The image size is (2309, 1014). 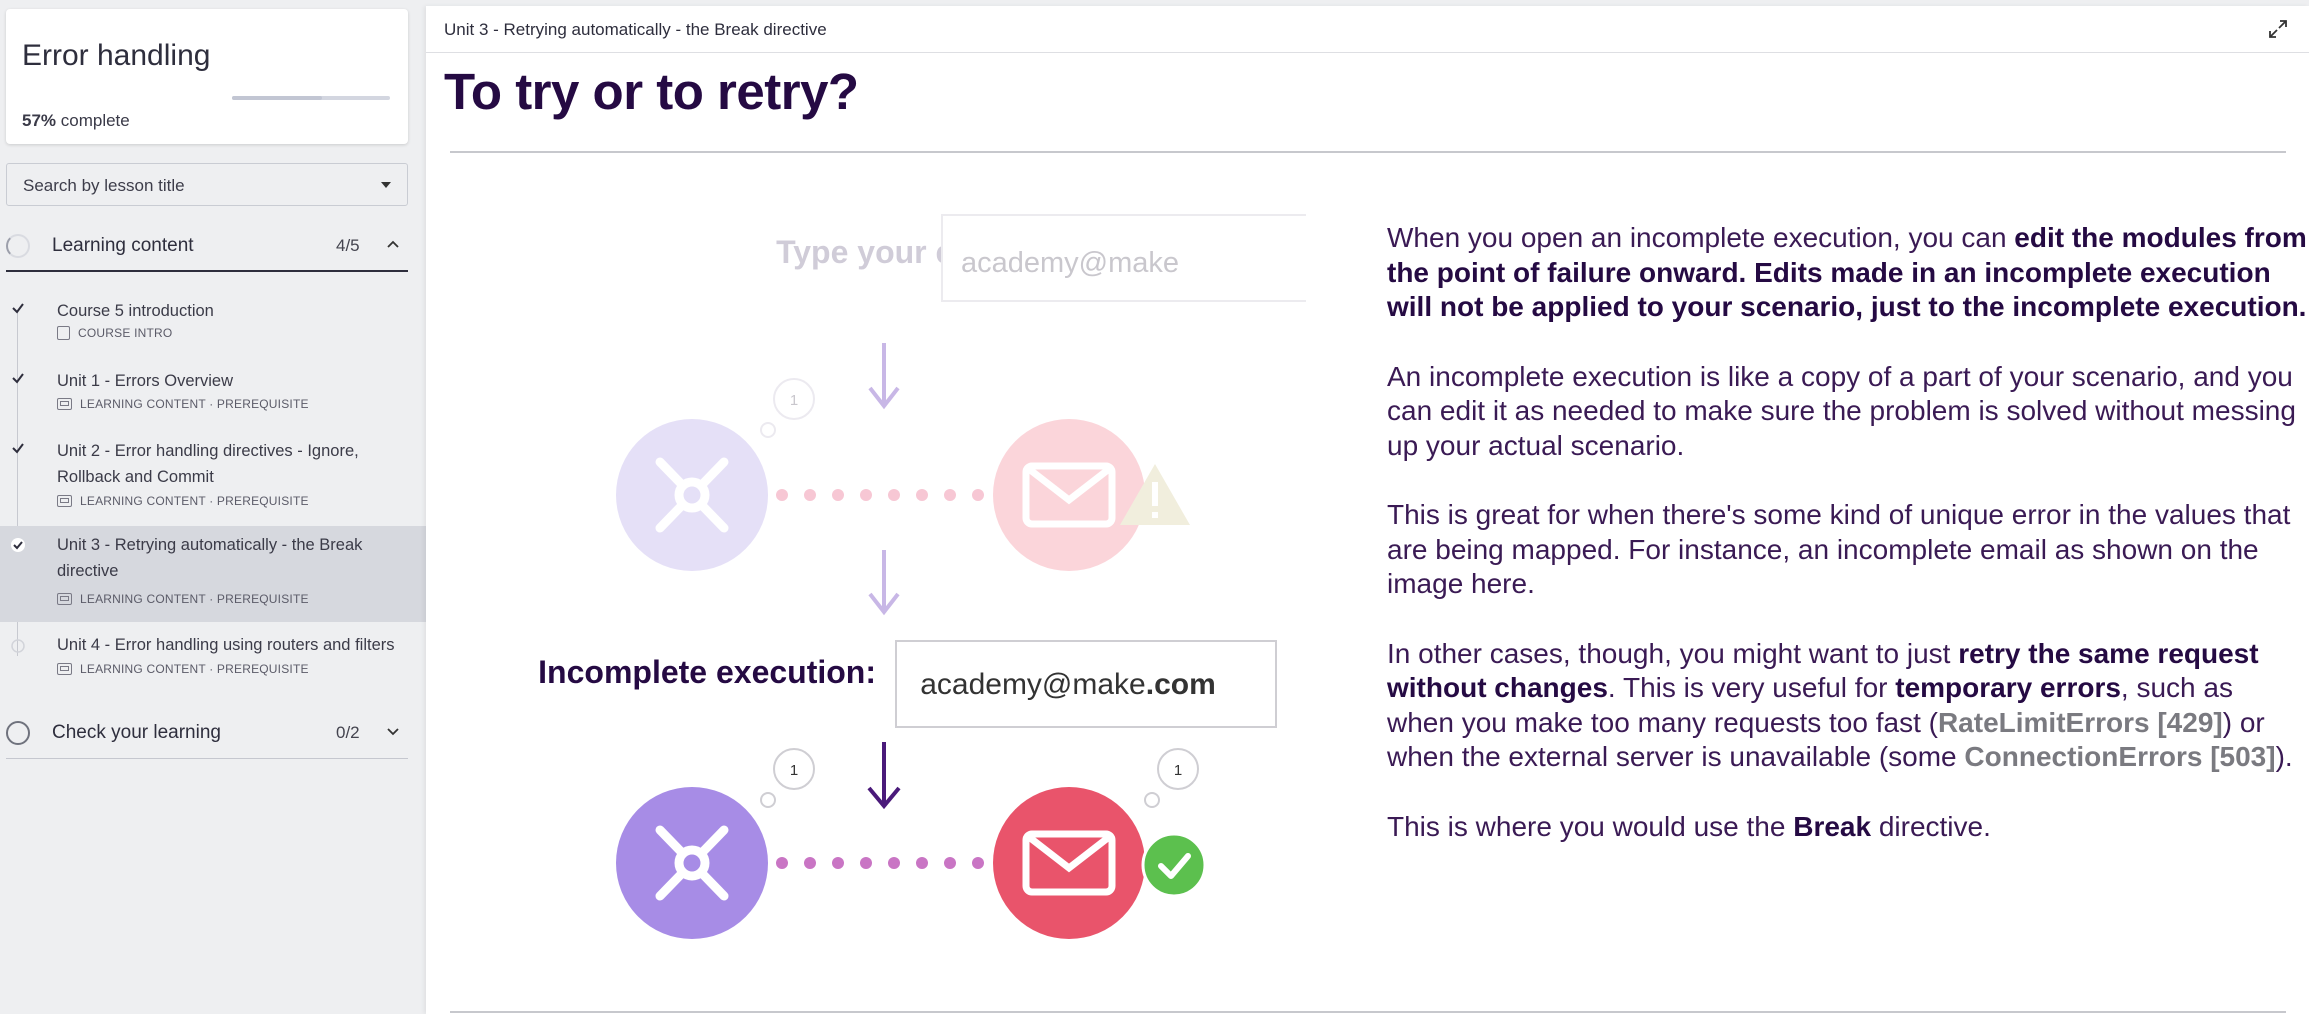 I want to click on section-check-your-learning: Check your learning 0/2, so click(x=204, y=733).